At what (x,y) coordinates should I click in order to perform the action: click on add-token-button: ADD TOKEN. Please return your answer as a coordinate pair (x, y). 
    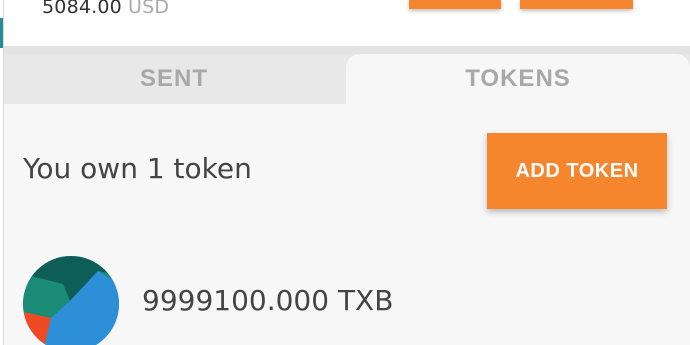
    Looking at the image, I should click on (577, 171).